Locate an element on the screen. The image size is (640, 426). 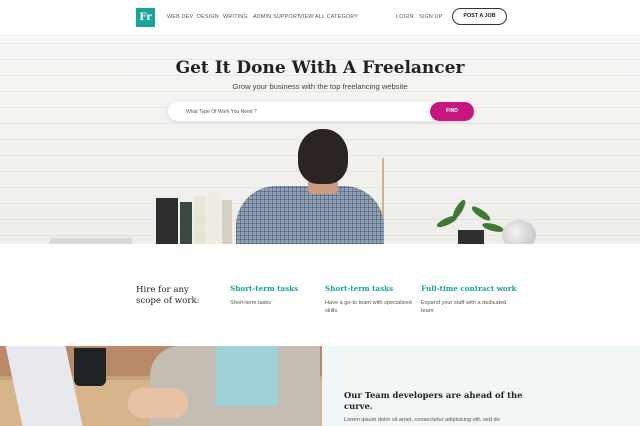
person-arm-image is located at coordinates (158, 403).